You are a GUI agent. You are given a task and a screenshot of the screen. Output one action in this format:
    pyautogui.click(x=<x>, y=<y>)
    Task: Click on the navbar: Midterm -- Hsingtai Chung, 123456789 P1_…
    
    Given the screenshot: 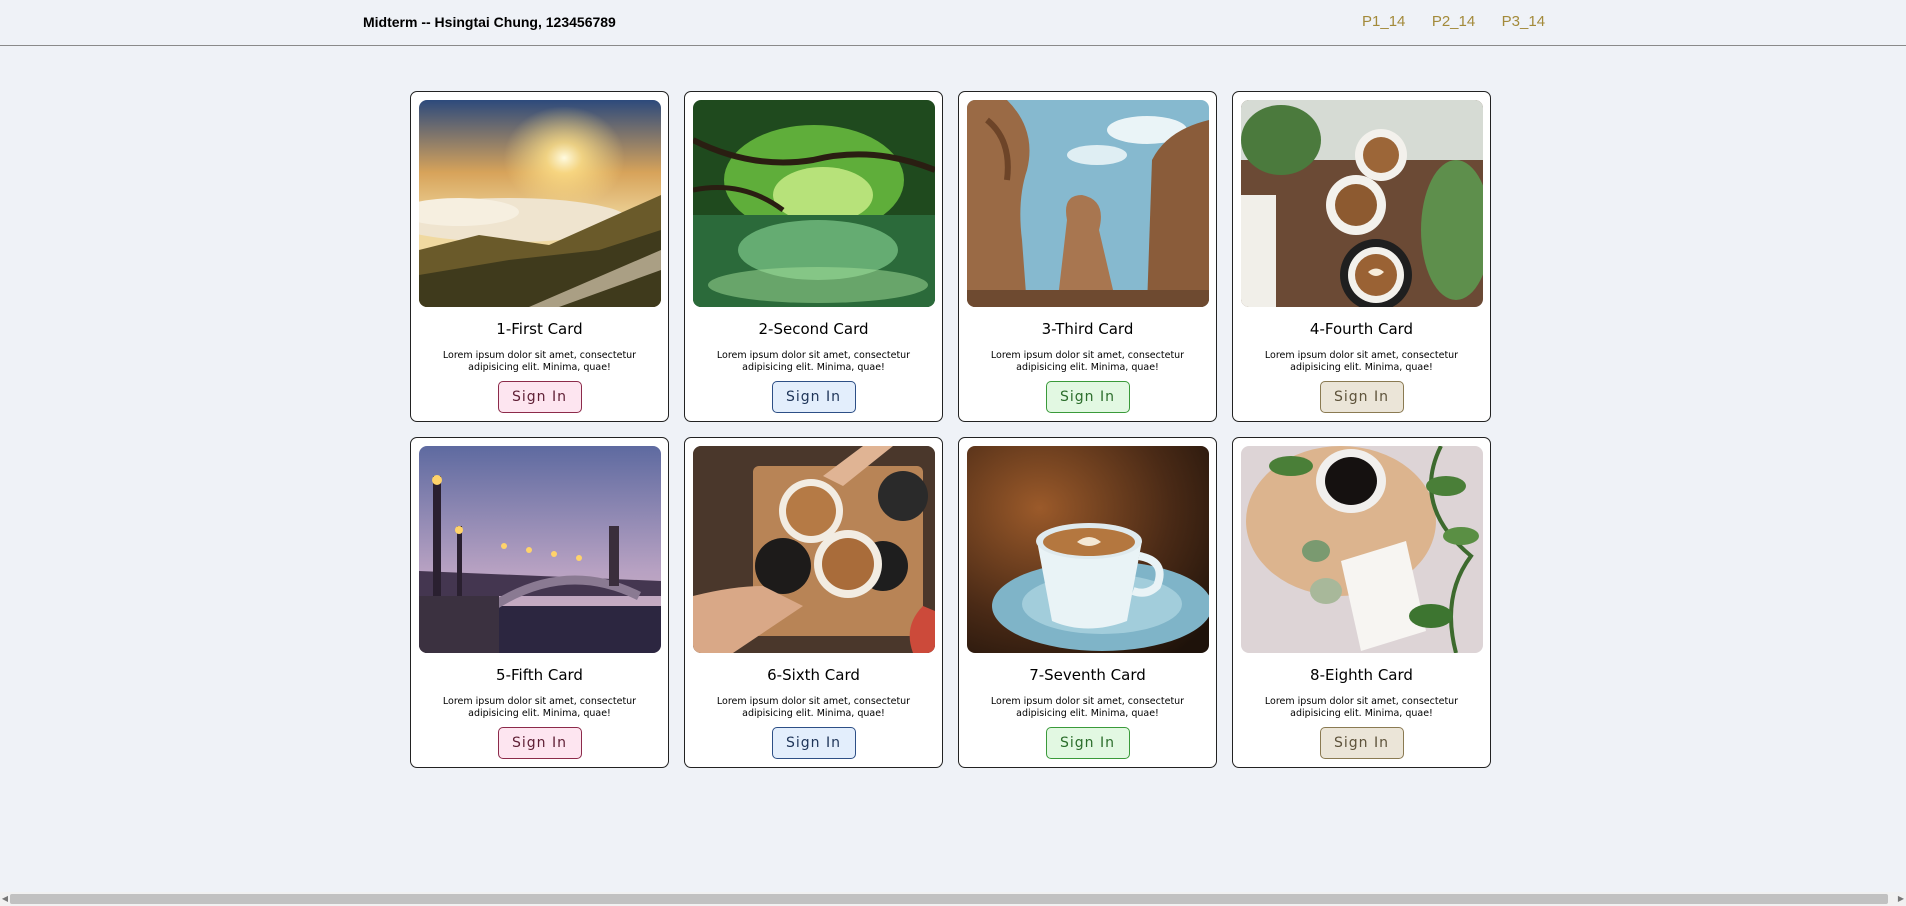 What is the action you would take?
    pyautogui.click(x=953, y=23)
    